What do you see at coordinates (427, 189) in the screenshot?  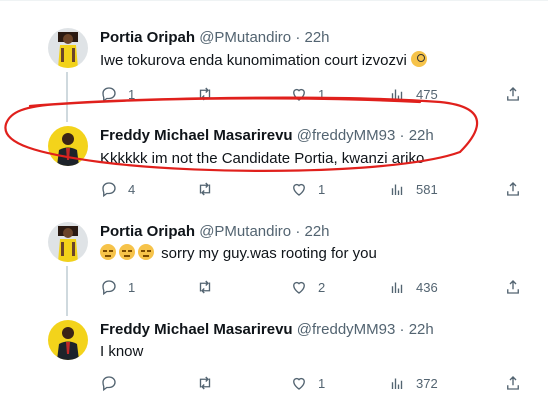 I see `views-count: 581` at bounding box center [427, 189].